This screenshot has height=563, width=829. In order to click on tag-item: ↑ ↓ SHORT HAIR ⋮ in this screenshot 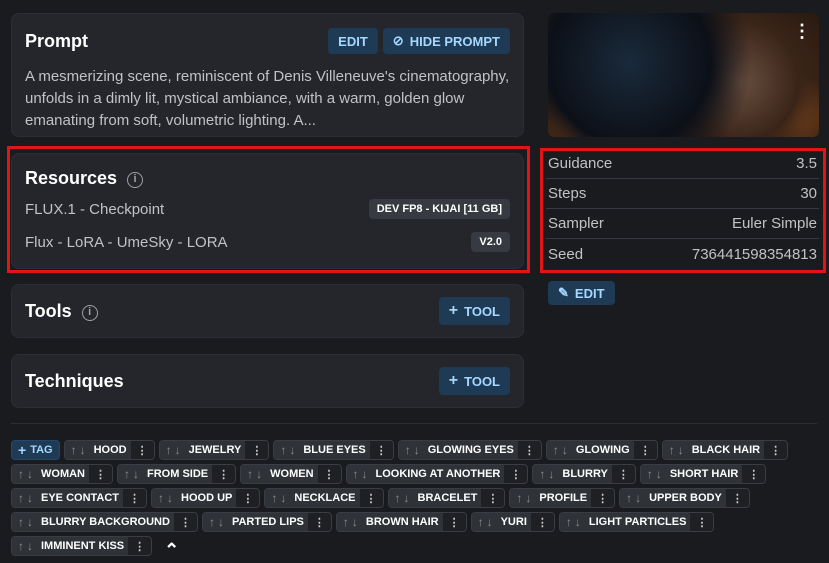, I will do `click(703, 474)`.